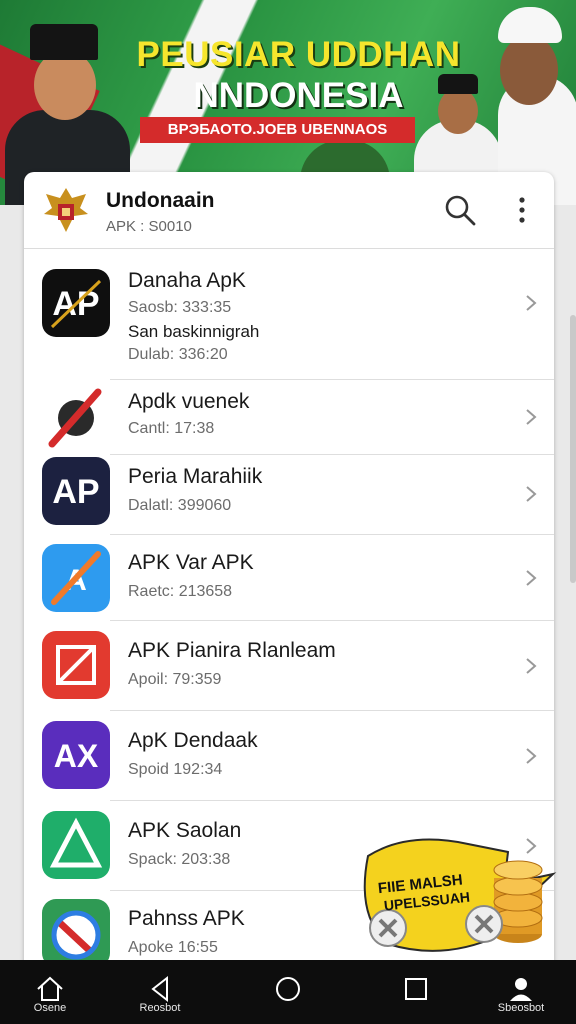 This screenshot has width=576, height=1024. I want to click on user-icon, so click(521, 989).